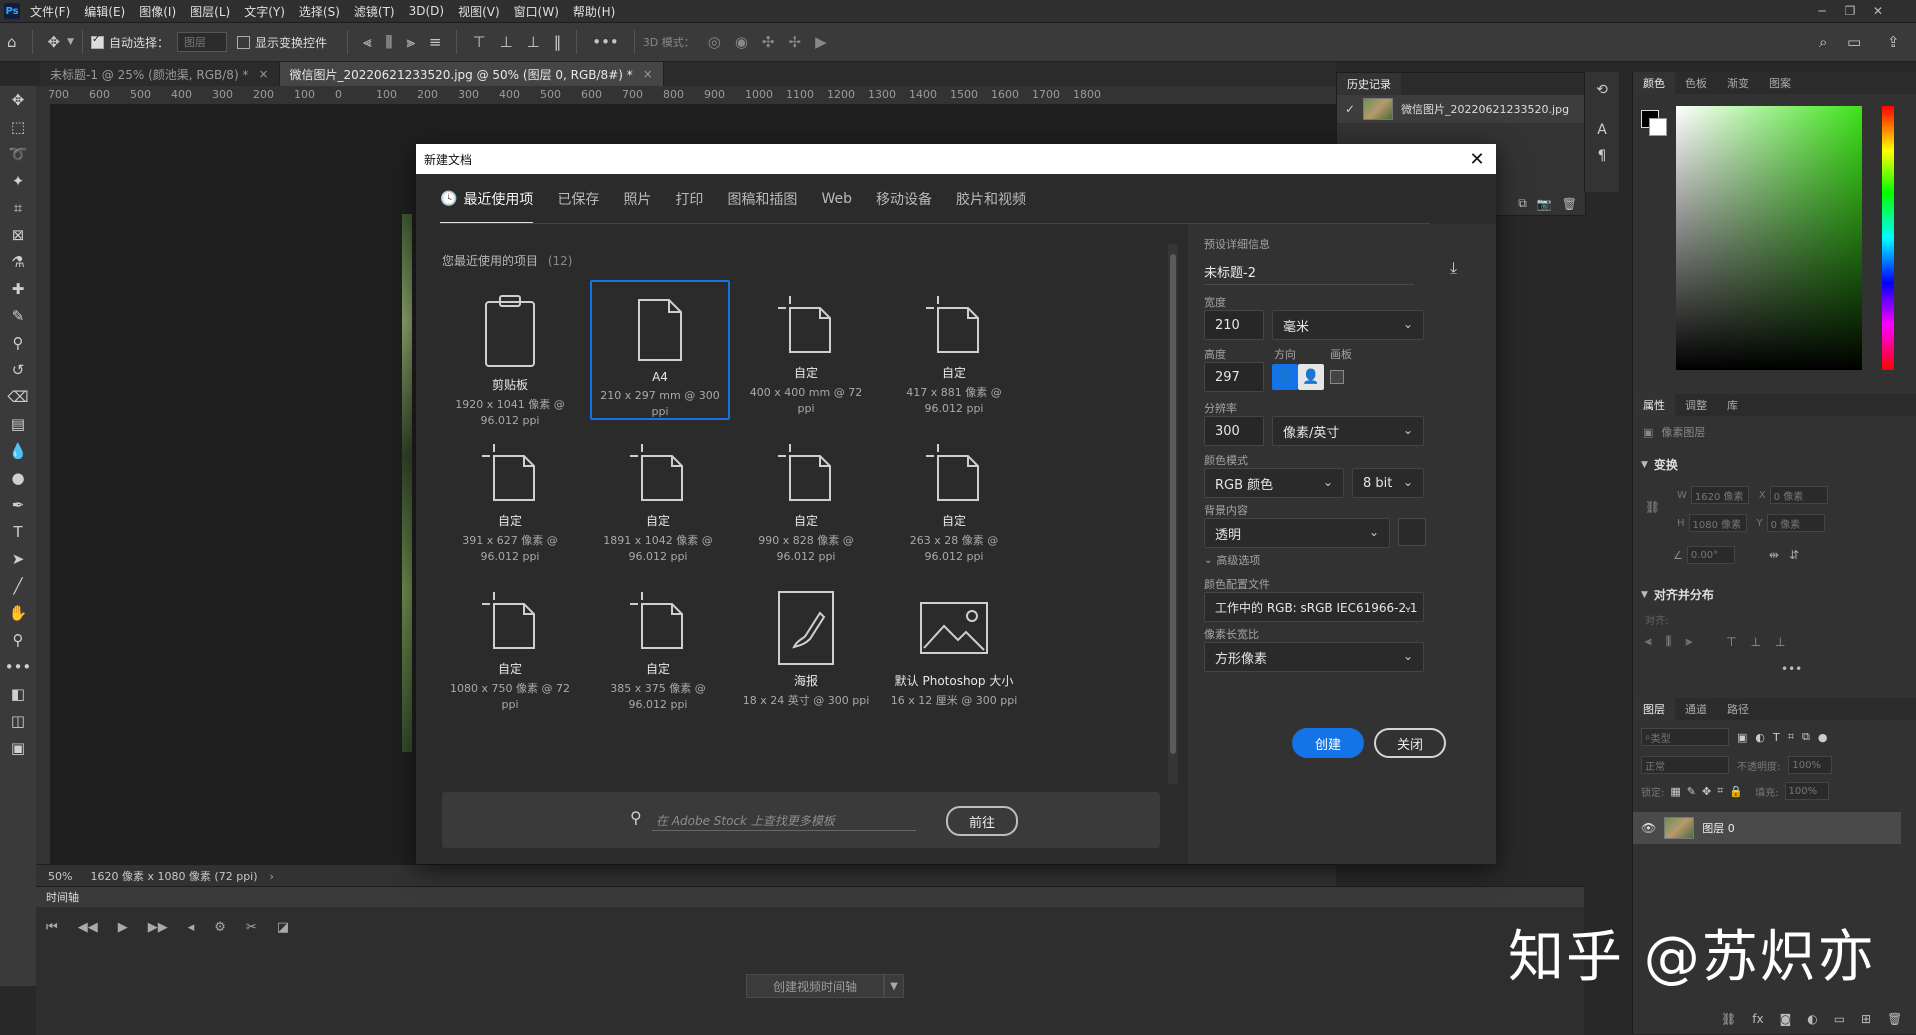 Image resolution: width=1916 pixels, height=1035 pixels. What do you see at coordinates (1654, 709) in the screenshot?
I see `tab-layers: 图层` at bounding box center [1654, 709].